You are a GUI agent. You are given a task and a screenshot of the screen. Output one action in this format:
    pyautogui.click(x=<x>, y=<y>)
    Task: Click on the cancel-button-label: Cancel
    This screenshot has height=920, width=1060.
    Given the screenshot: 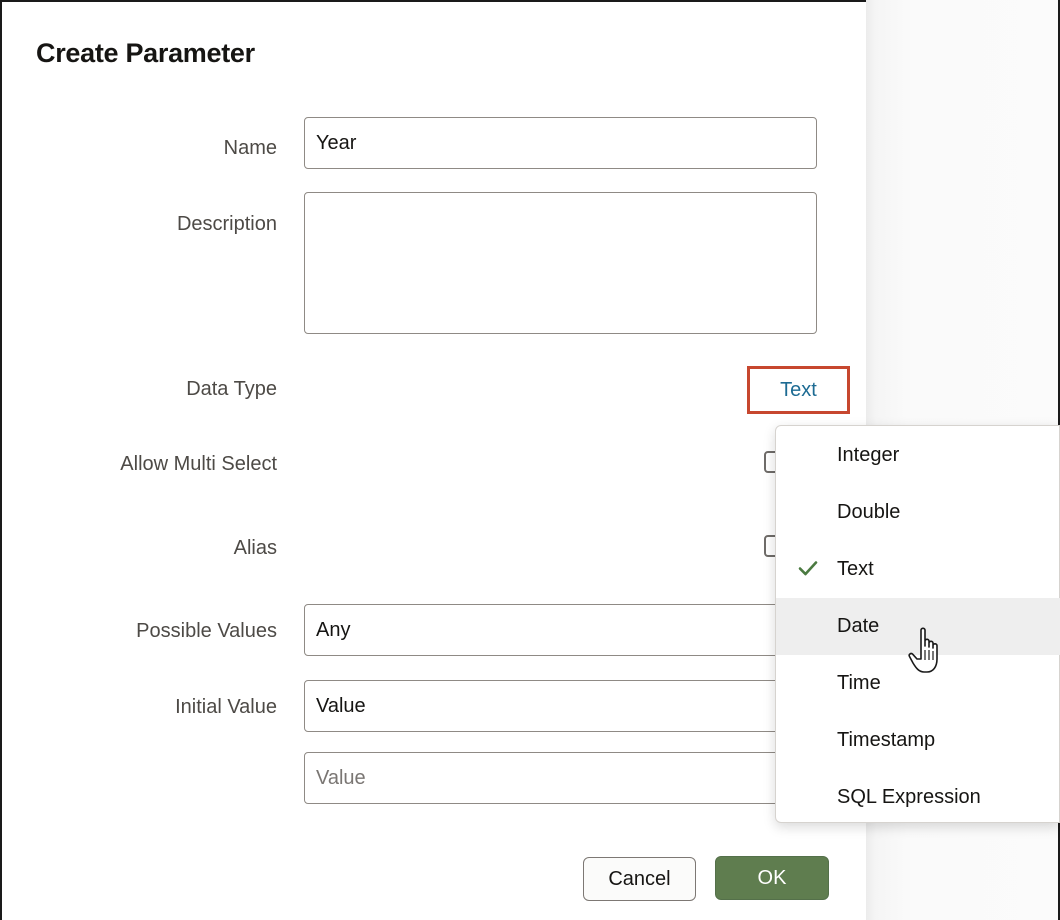 What is the action you would take?
    pyautogui.click(x=639, y=878)
    